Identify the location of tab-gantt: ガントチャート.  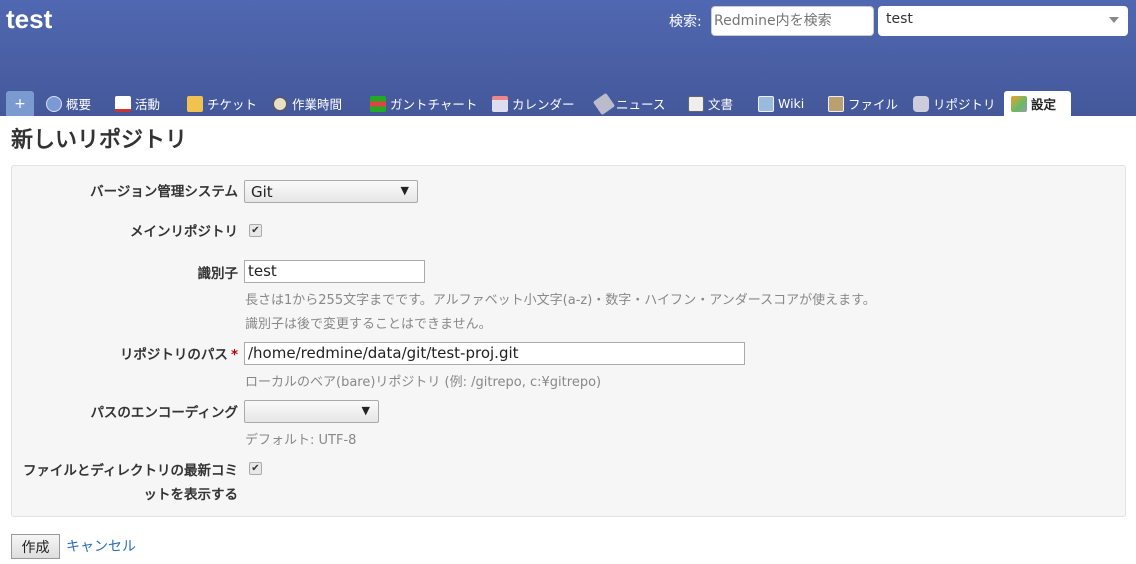
(423, 103).